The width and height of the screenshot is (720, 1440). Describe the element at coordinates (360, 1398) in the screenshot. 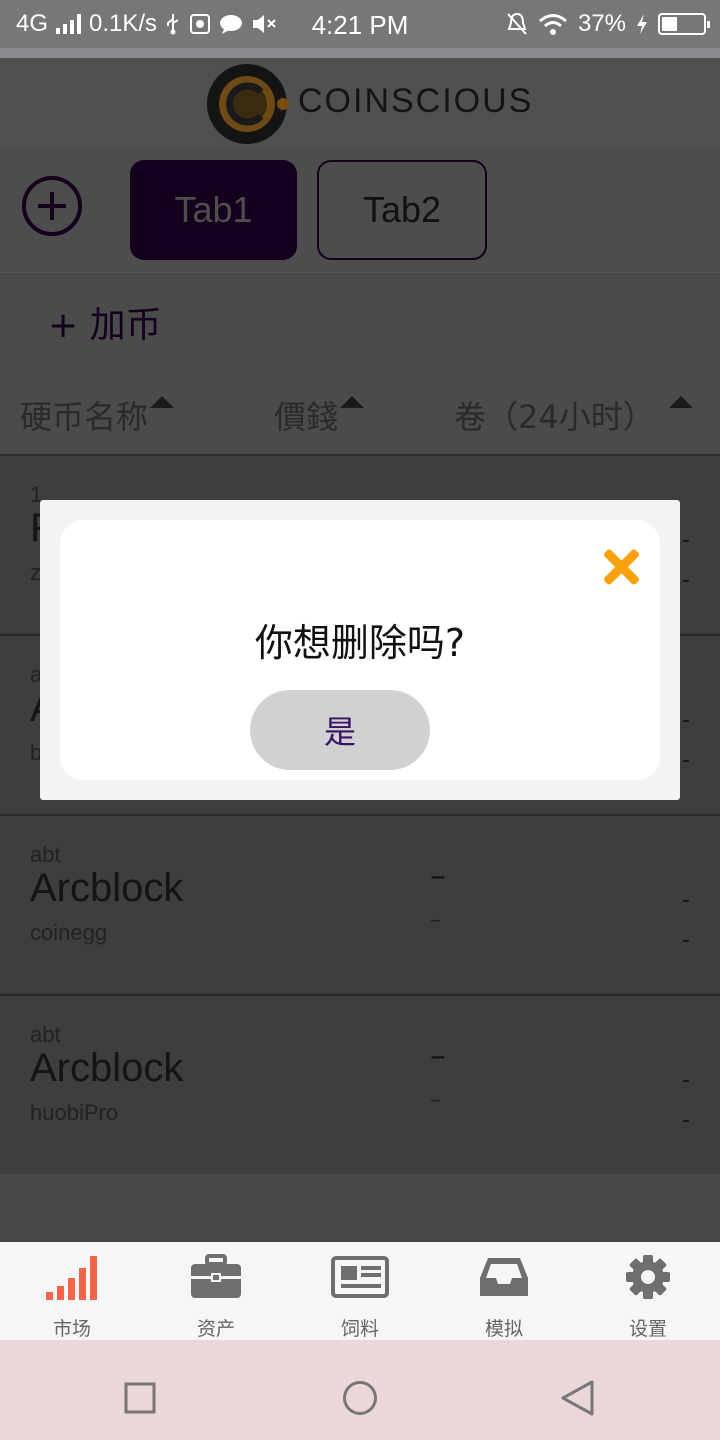

I see `home-circle-icon` at that location.